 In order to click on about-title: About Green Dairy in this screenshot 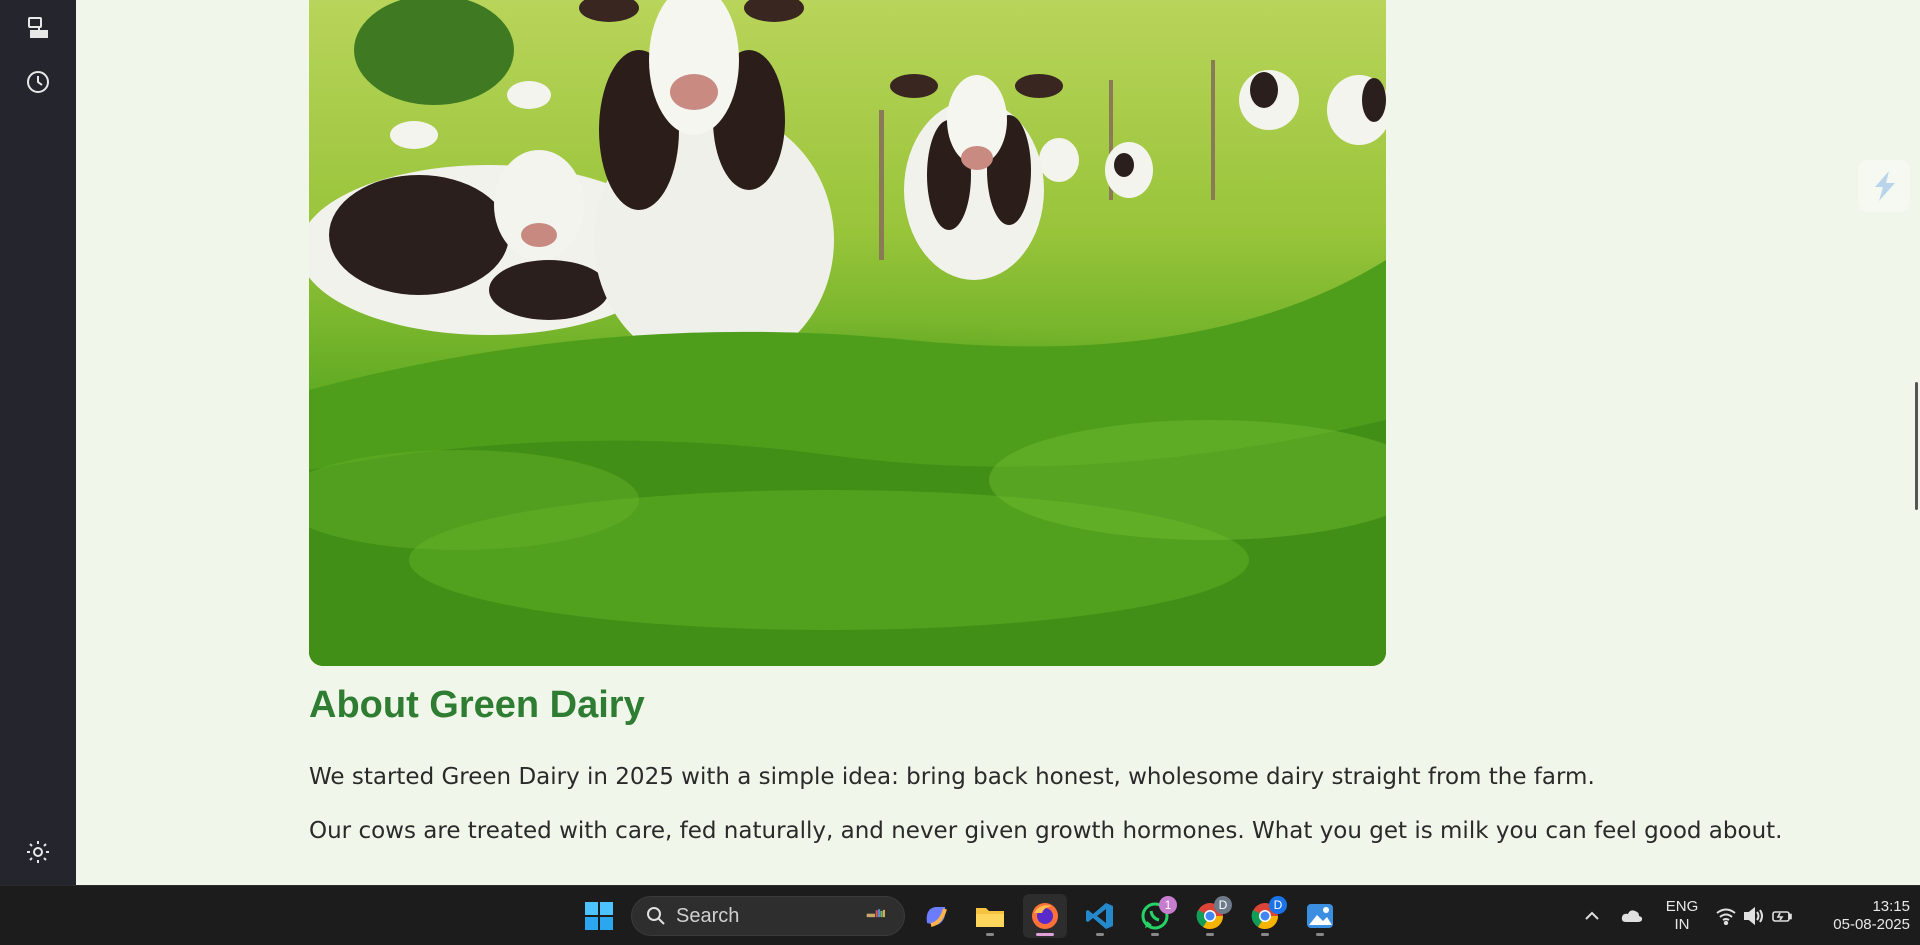, I will do `click(477, 705)`.